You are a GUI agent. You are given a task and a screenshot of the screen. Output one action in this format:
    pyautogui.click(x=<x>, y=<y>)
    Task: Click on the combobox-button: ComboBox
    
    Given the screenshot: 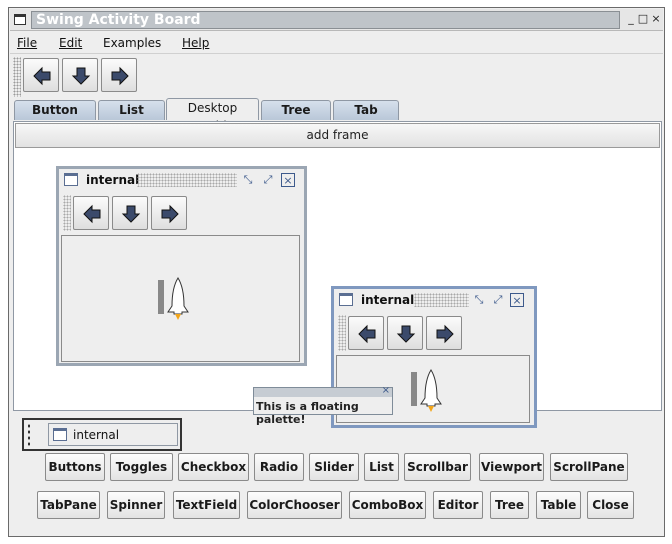 What is the action you would take?
    pyautogui.click(x=387, y=505)
    